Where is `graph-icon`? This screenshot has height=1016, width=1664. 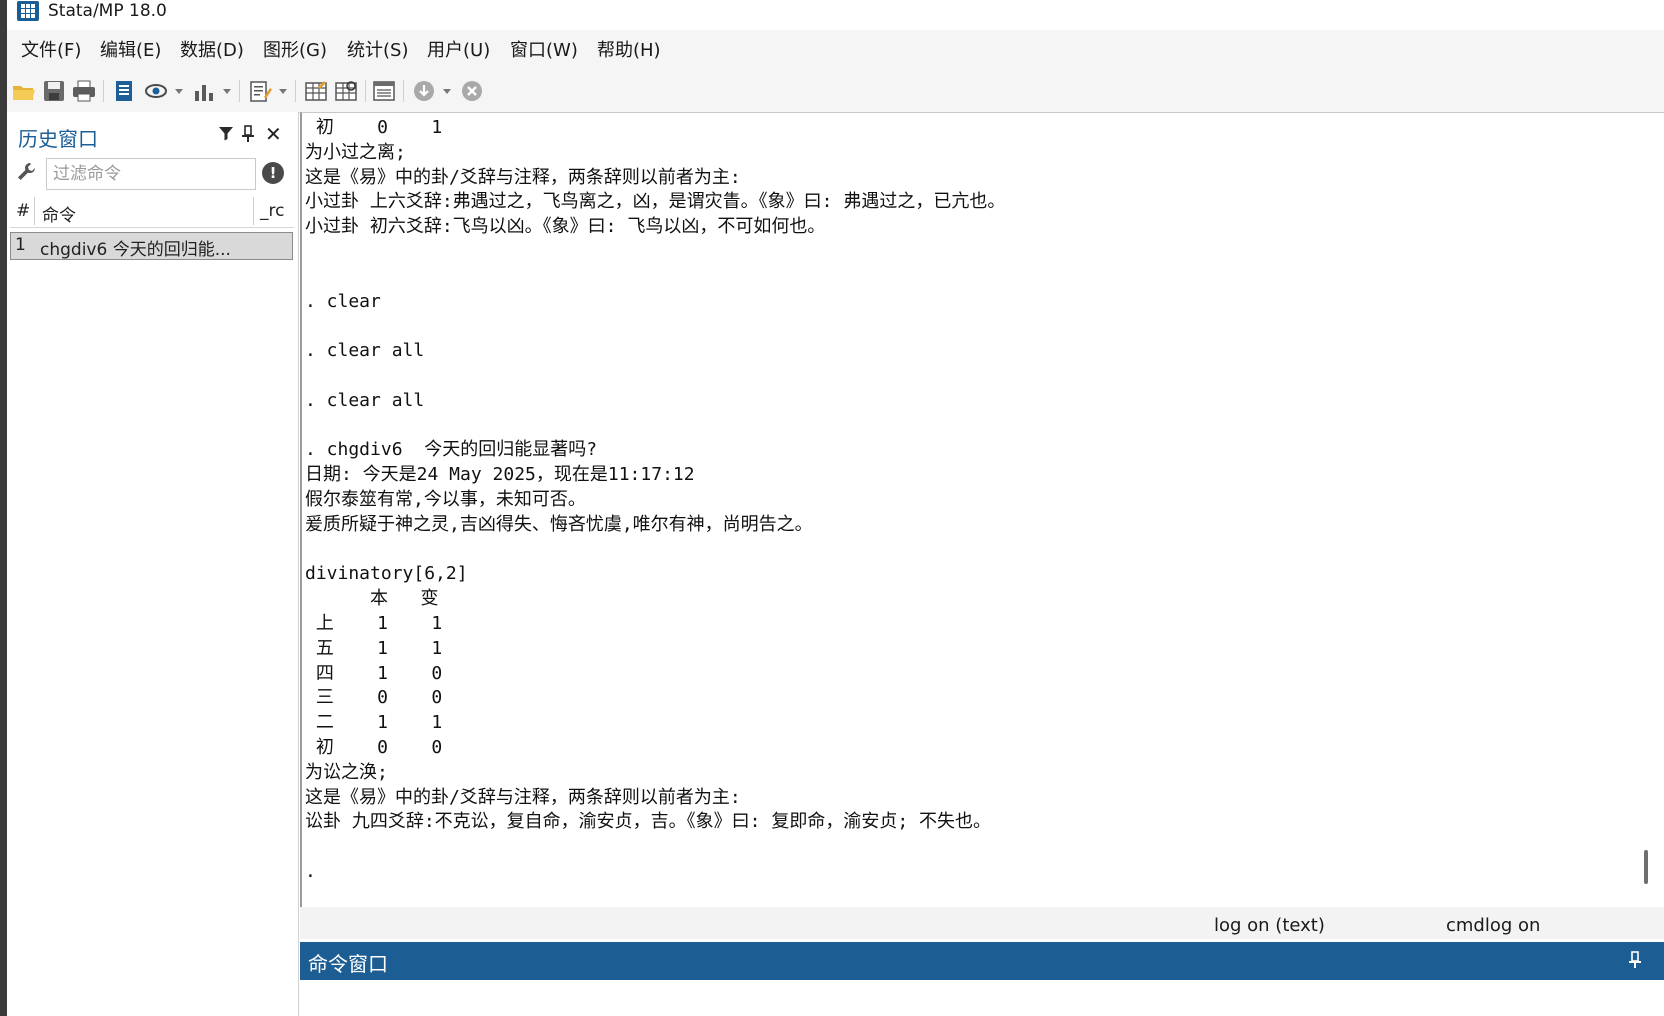
graph-icon is located at coordinates (204, 91).